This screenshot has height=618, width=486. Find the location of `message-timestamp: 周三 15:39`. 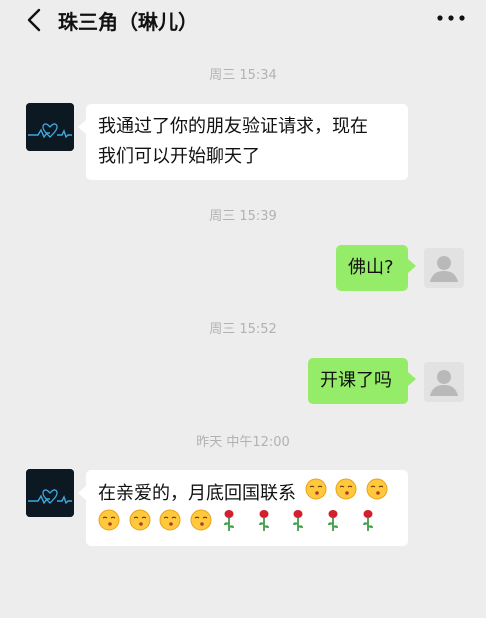

message-timestamp: 周三 15:39 is located at coordinates (243, 216).